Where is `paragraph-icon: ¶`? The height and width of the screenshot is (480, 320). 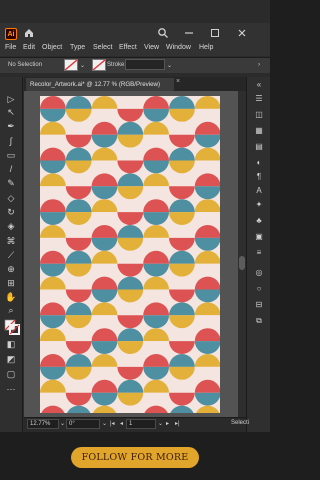
paragraph-icon: ¶ is located at coordinates (259, 177).